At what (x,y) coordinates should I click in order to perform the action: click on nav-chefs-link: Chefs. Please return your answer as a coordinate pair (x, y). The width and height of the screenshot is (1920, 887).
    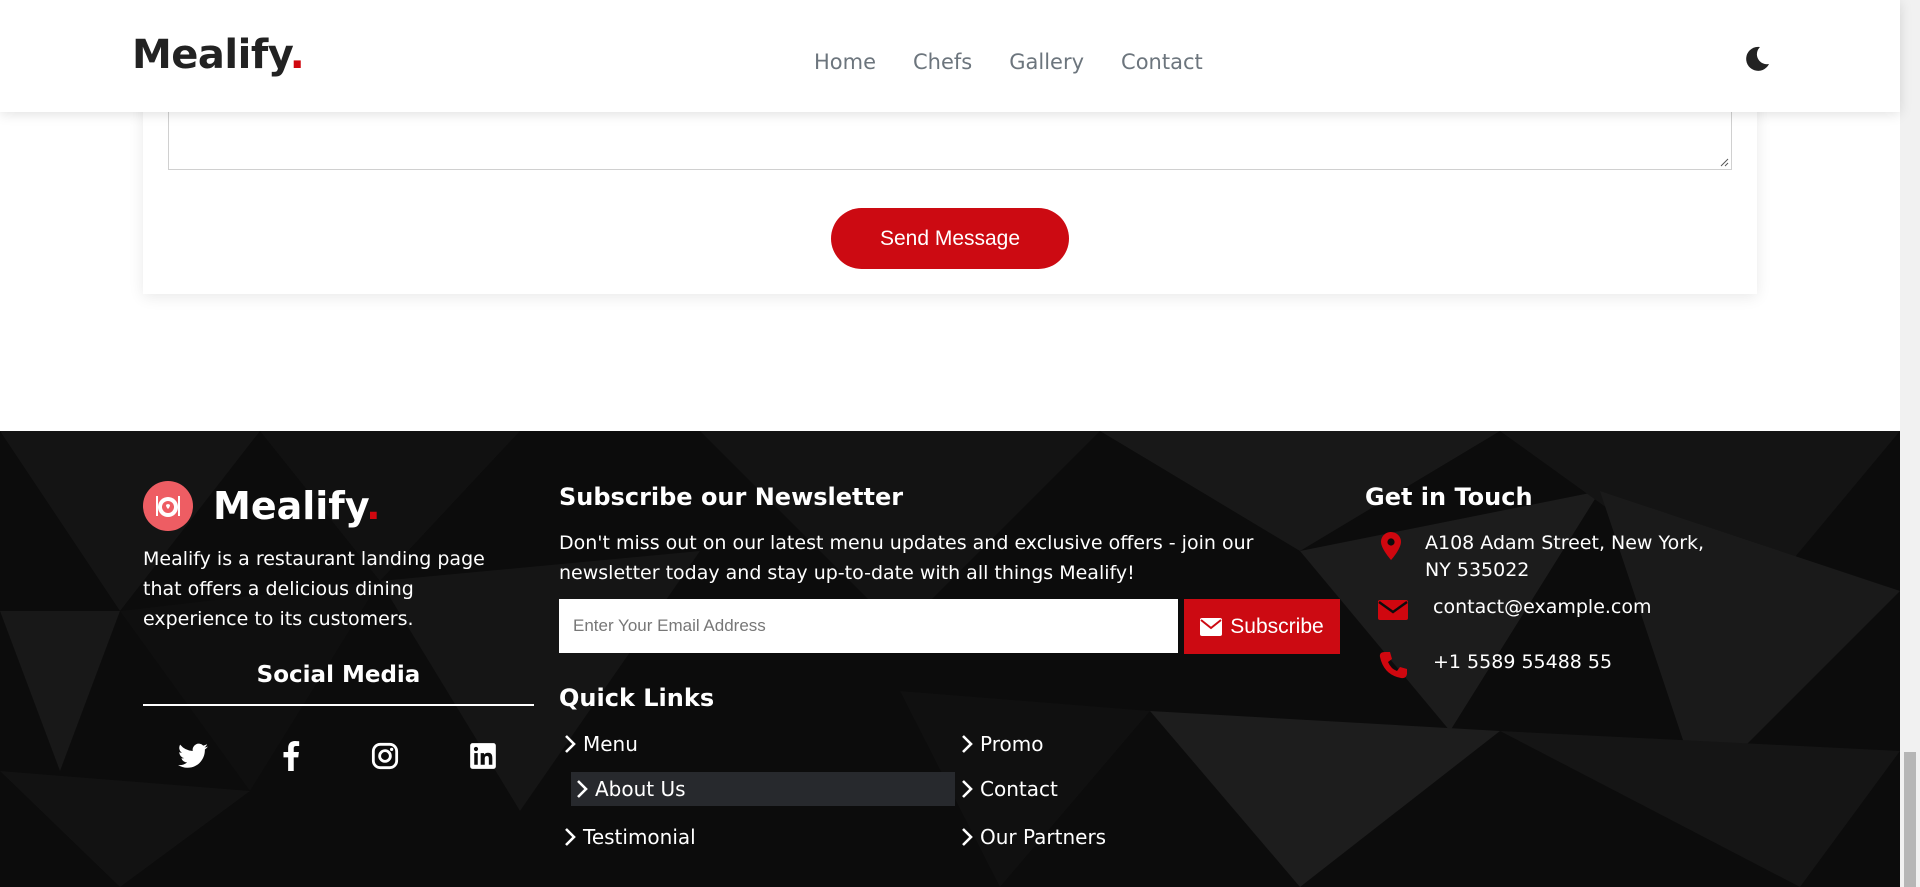
    Looking at the image, I should click on (942, 62).